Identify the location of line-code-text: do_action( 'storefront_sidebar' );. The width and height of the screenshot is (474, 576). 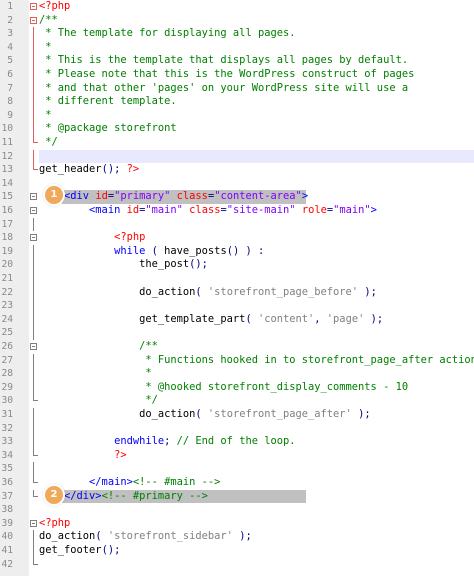
(145, 537).